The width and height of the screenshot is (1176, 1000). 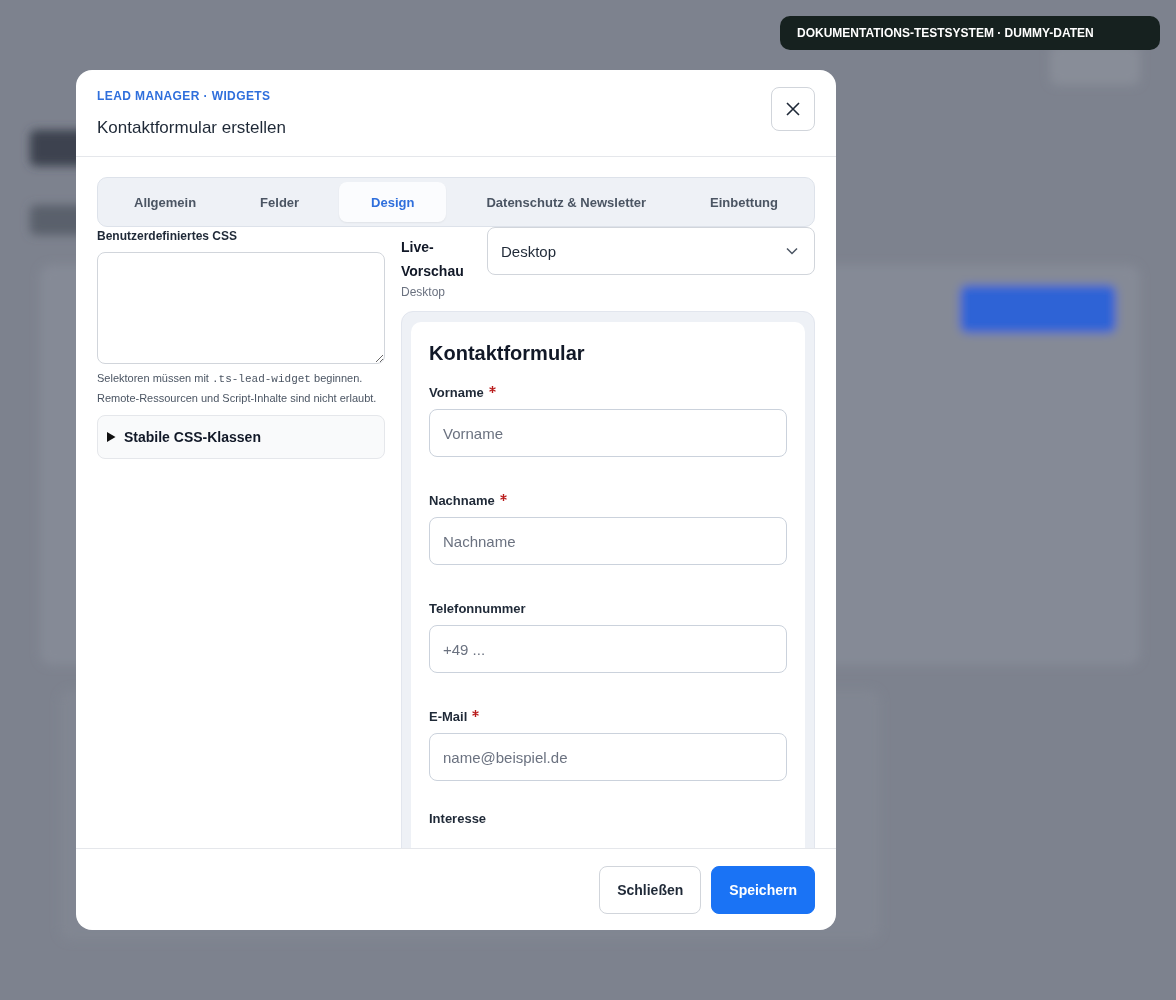 I want to click on field-label: Vorname, so click(x=608, y=392).